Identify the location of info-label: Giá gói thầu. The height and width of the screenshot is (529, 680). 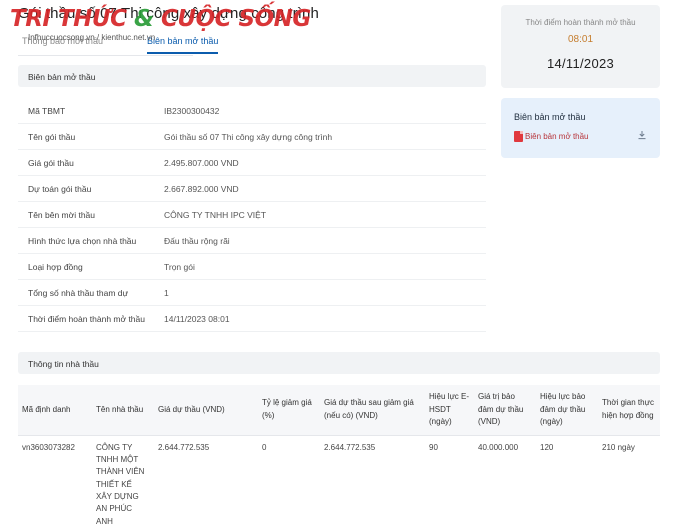
(51, 162).